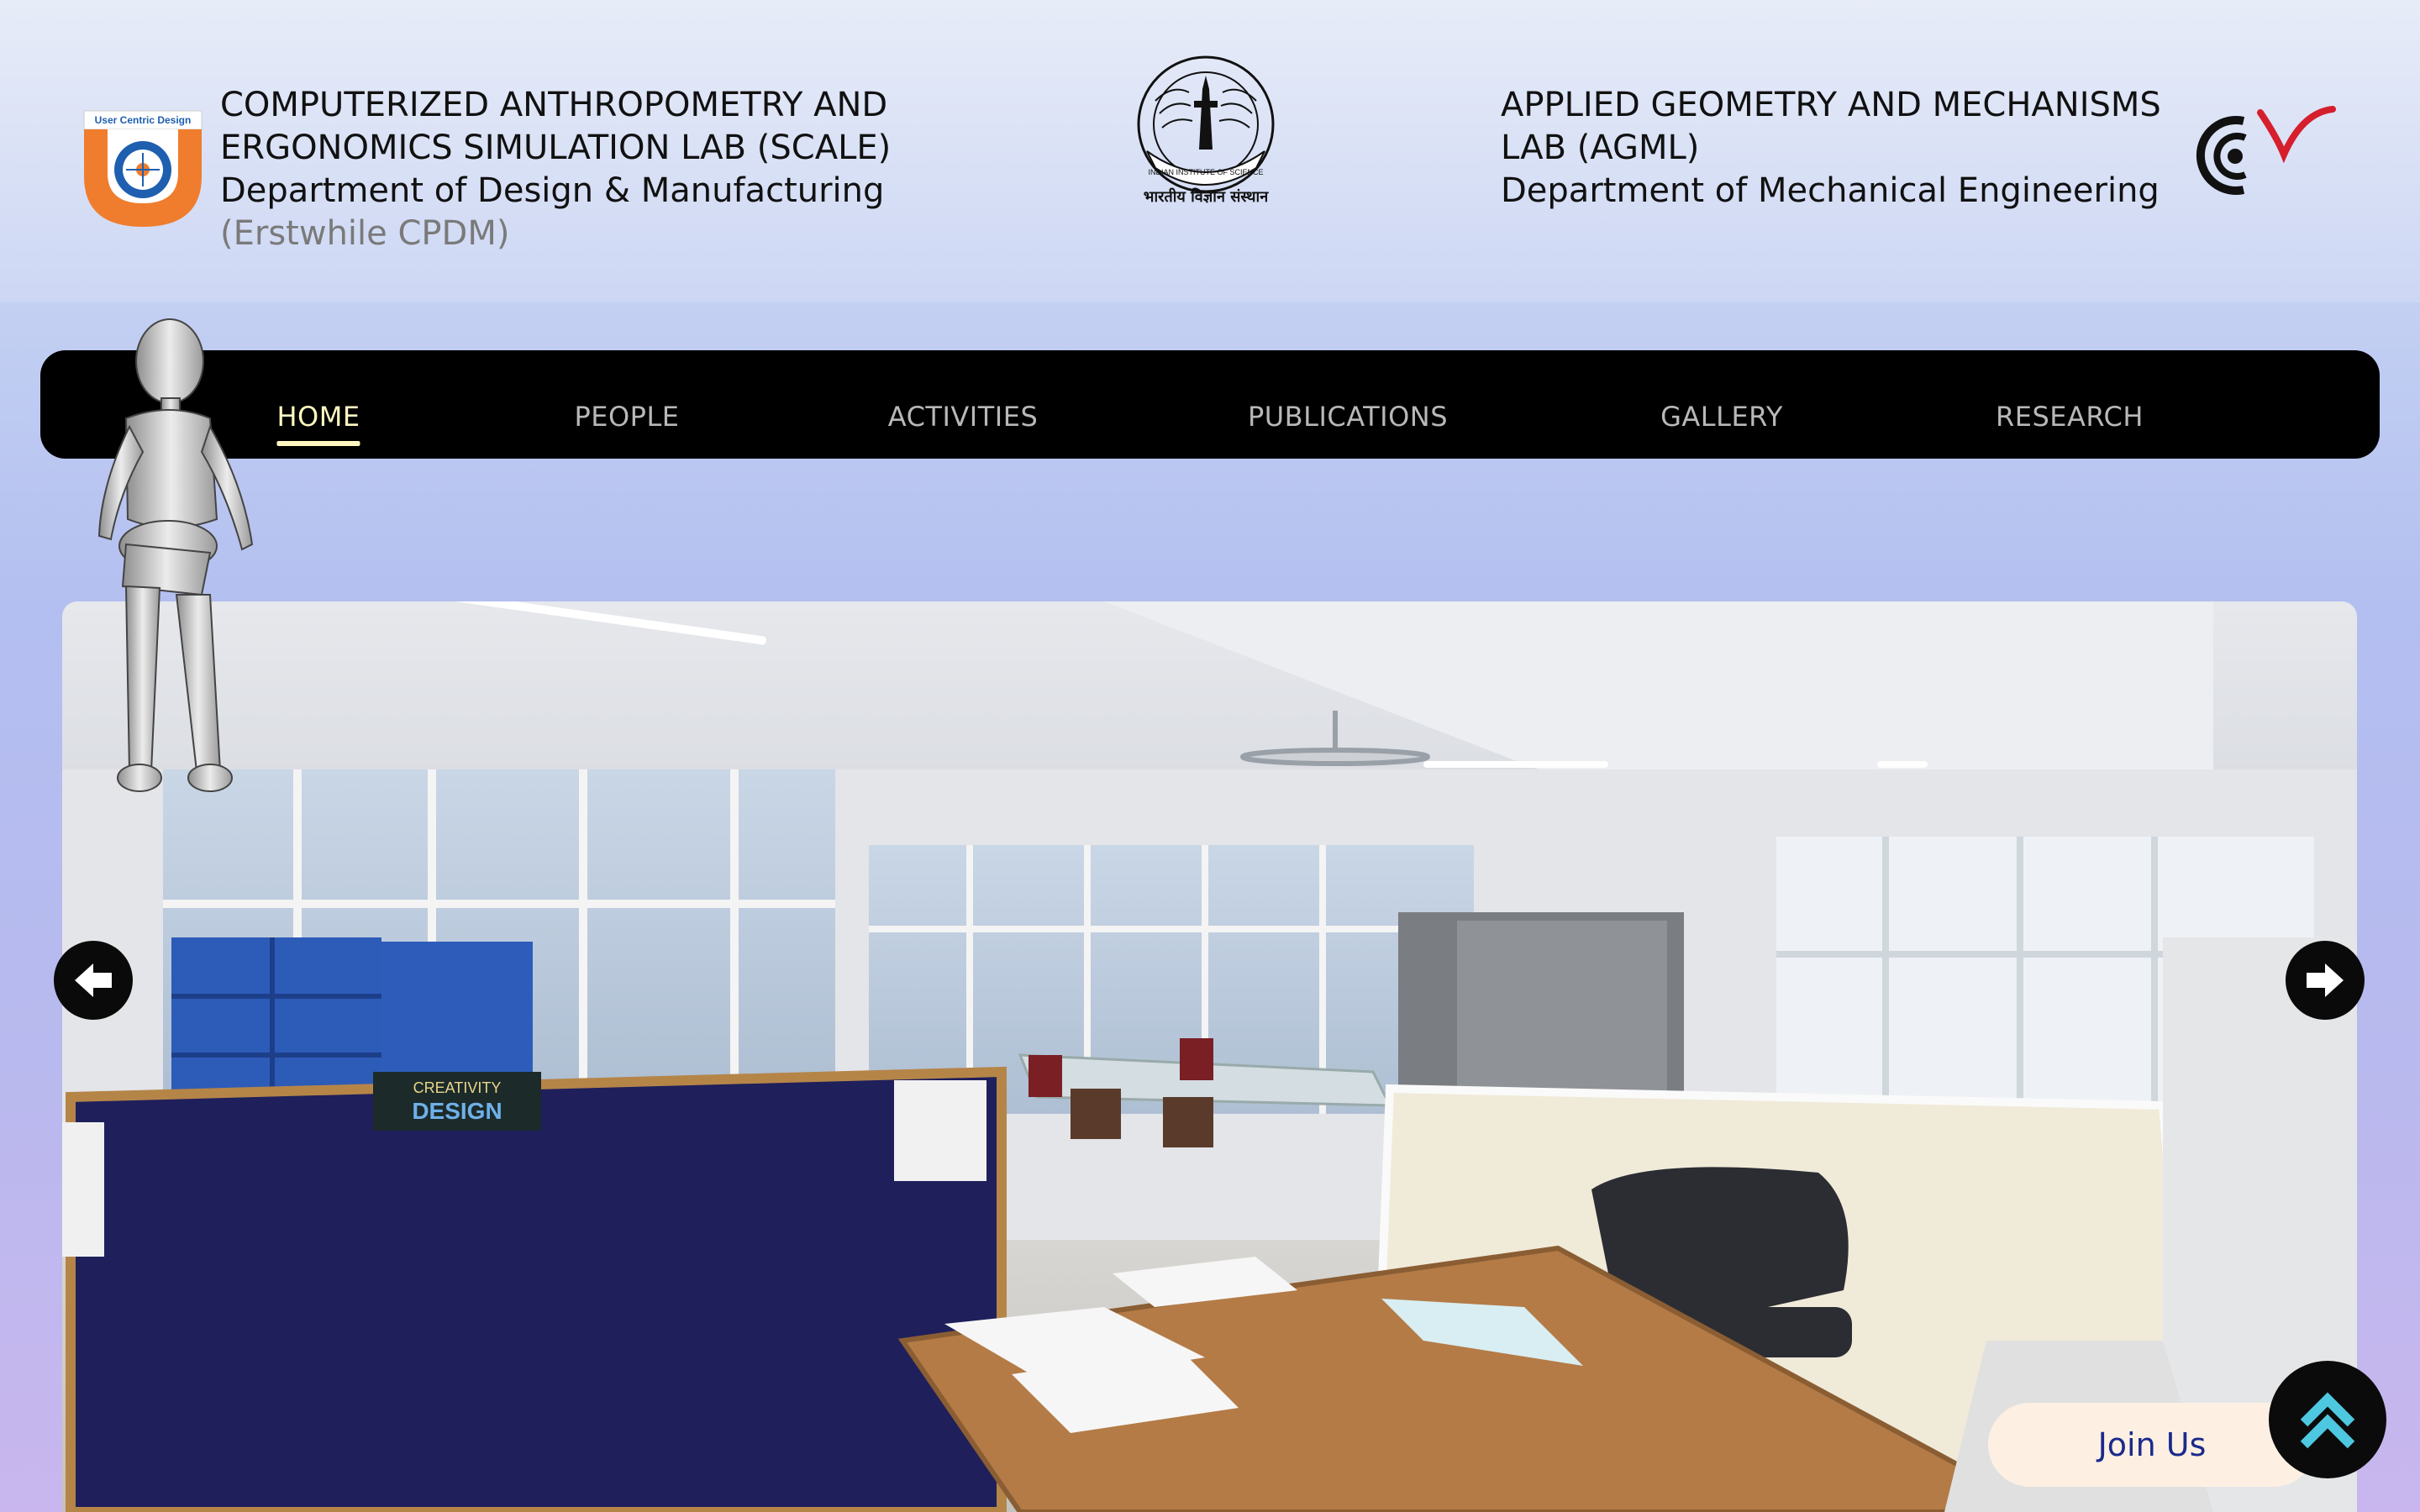 The image size is (2420, 1512). I want to click on svg-text: DESIGN, so click(457, 1111).